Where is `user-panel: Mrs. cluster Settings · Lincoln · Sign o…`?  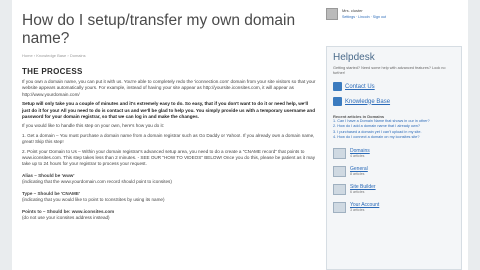 user-panel: Mrs. cluster Settings · Lincoln · Sign o… is located at coordinates (394, 18).